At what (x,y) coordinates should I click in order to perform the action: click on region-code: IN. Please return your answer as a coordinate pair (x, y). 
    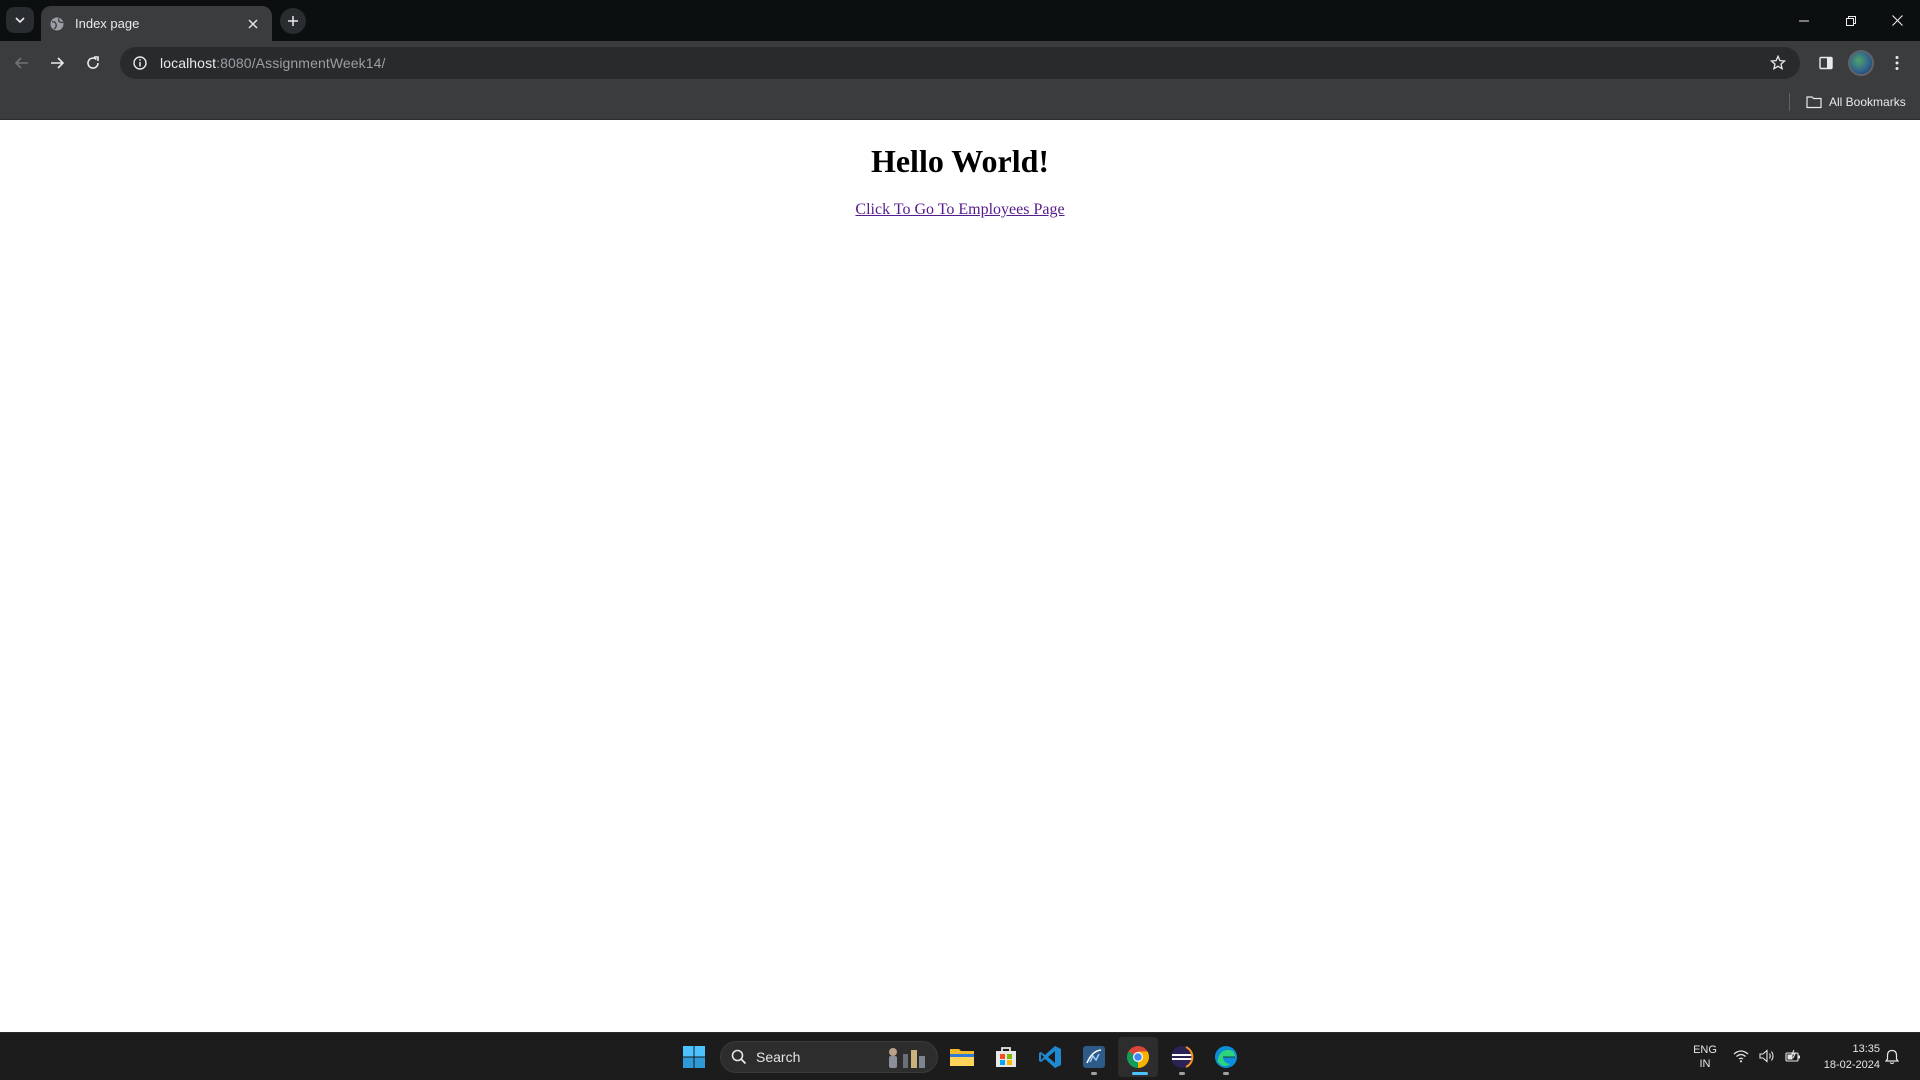
    Looking at the image, I should click on (1705, 1064).